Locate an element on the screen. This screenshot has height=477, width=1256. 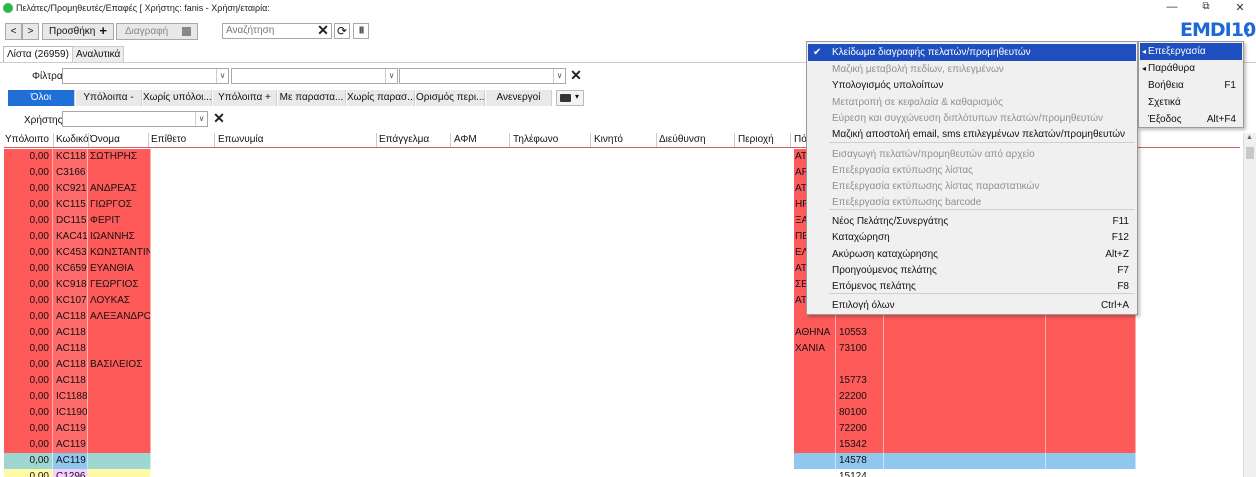
chevron-left-icon: ◂ is located at coordinates (1144, 68).